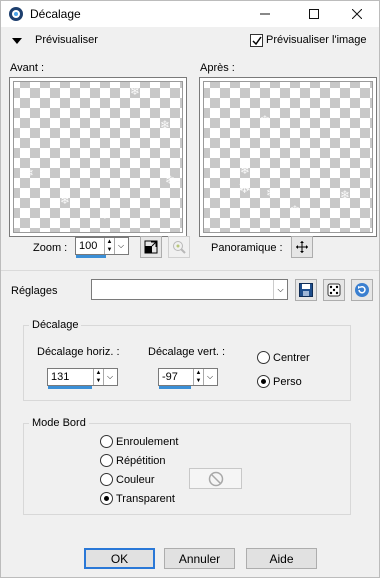 The height and width of the screenshot is (578, 380). Describe the element at coordinates (135, 480) in the screenshot. I see `color-radio-label: Couleur` at that location.